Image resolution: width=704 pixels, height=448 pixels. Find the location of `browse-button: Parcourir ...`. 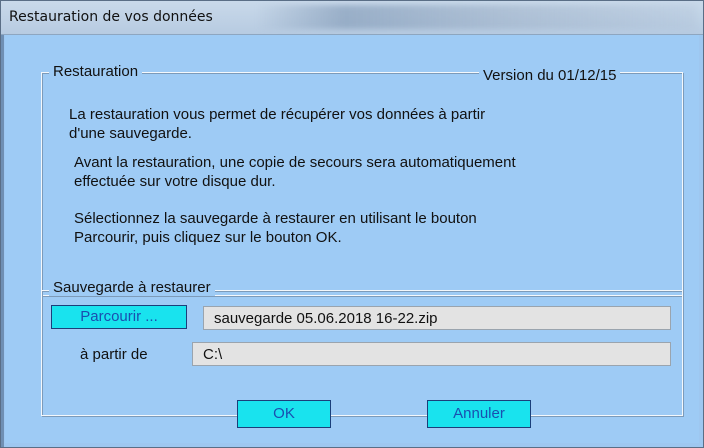

browse-button: Parcourir ... is located at coordinates (119, 317).